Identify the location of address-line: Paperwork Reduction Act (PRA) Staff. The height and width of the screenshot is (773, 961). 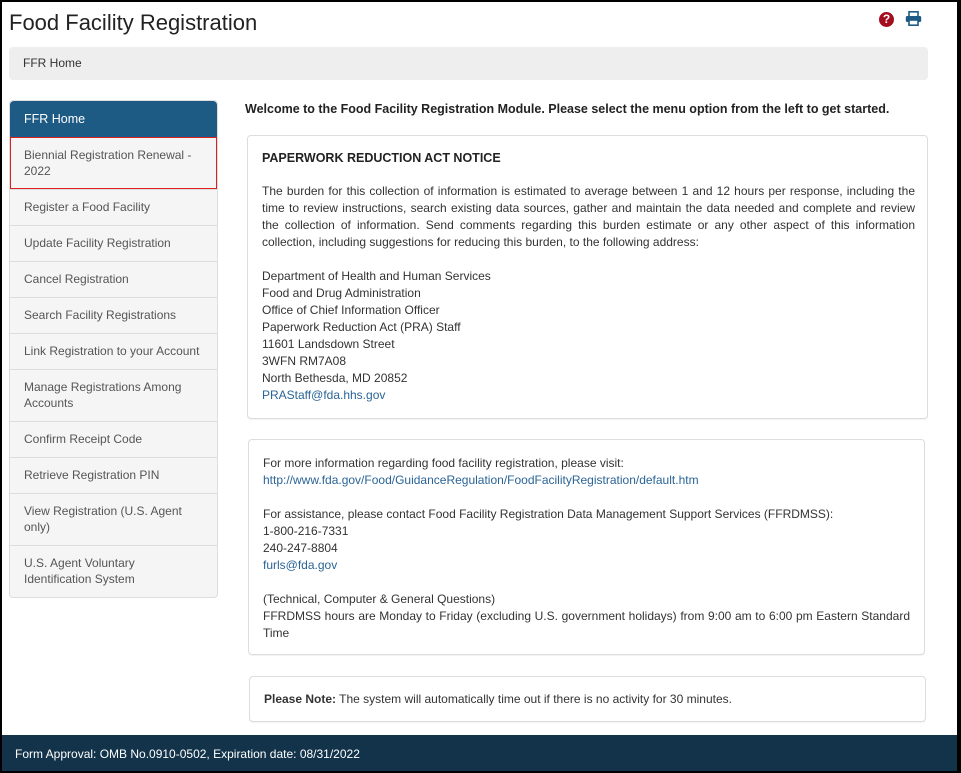
(361, 327).